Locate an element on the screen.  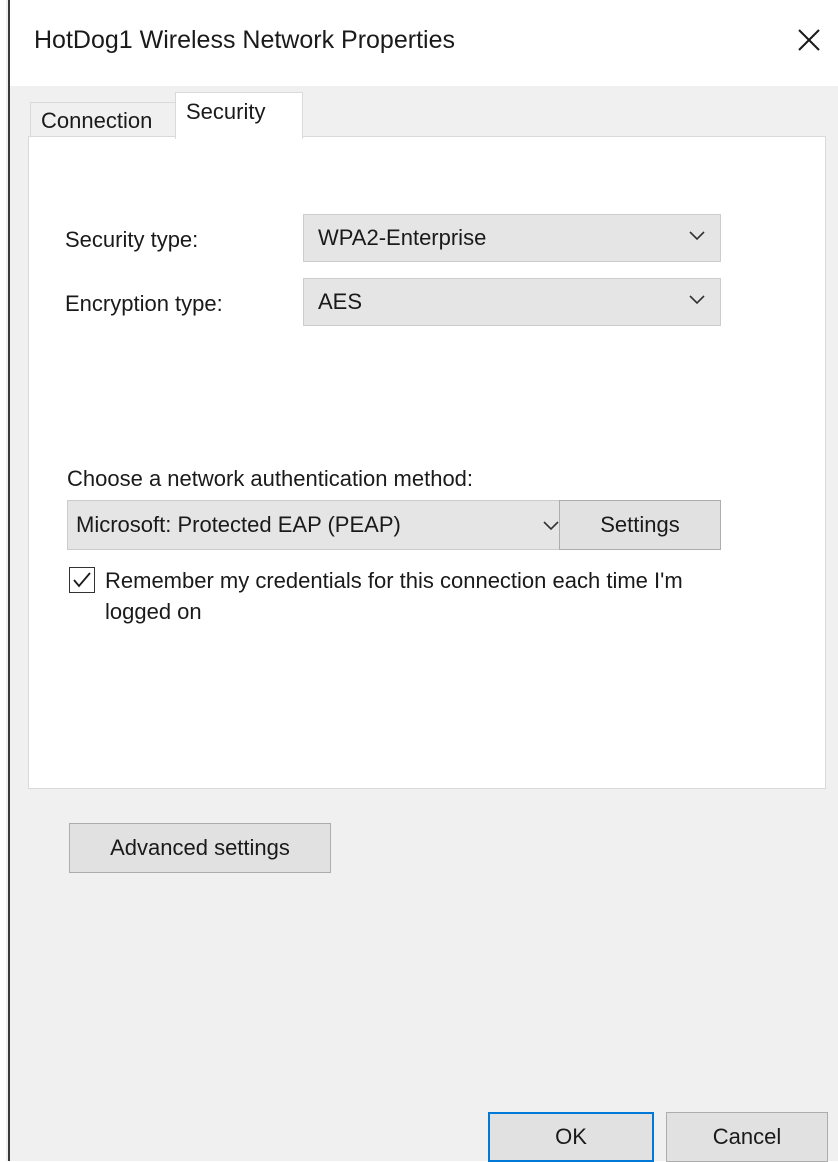
cancel-button: Cancel is located at coordinates (747, 1137).